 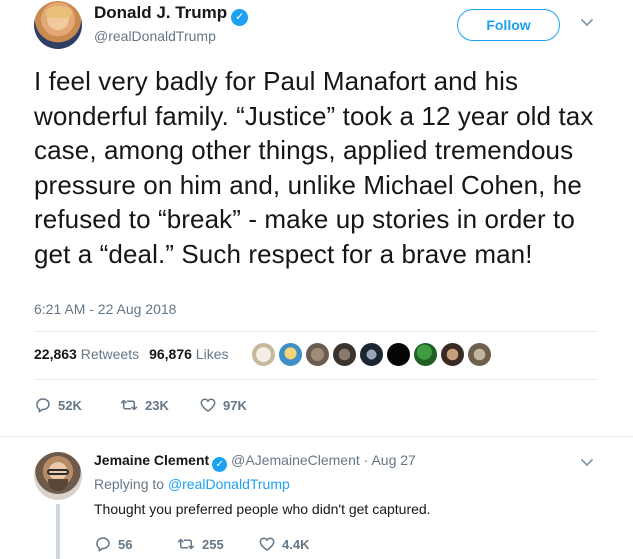 What do you see at coordinates (508, 25) in the screenshot?
I see `follow-button: Follow` at bounding box center [508, 25].